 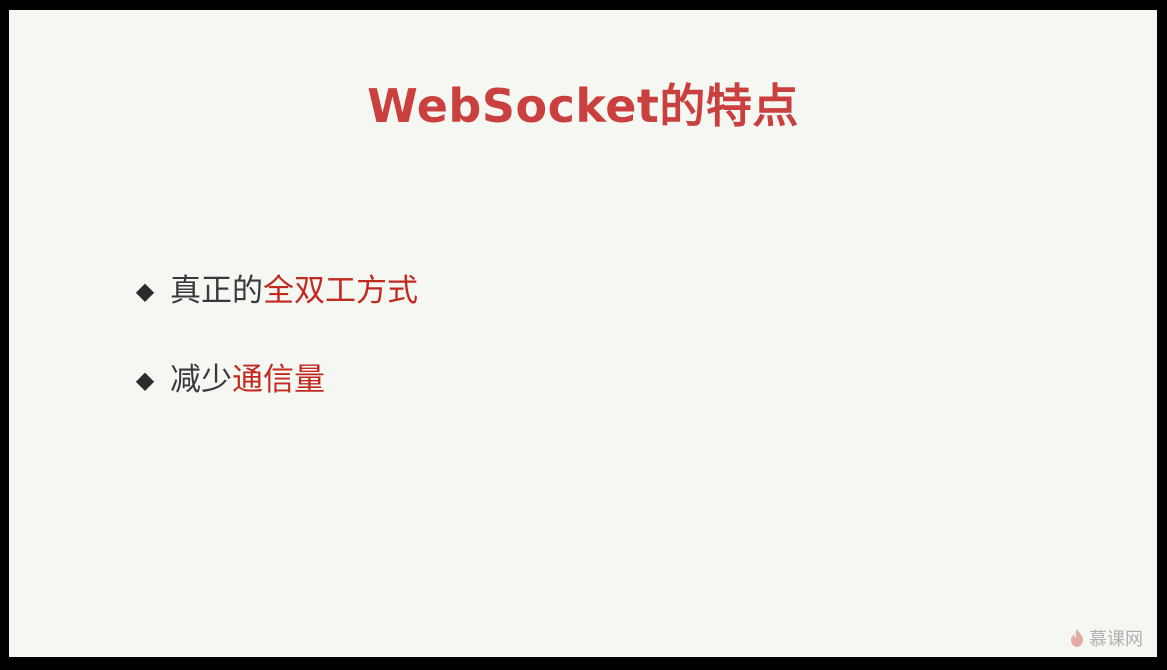 I want to click on bullet-text-highlight: 全双工方式, so click(x=340, y=291).